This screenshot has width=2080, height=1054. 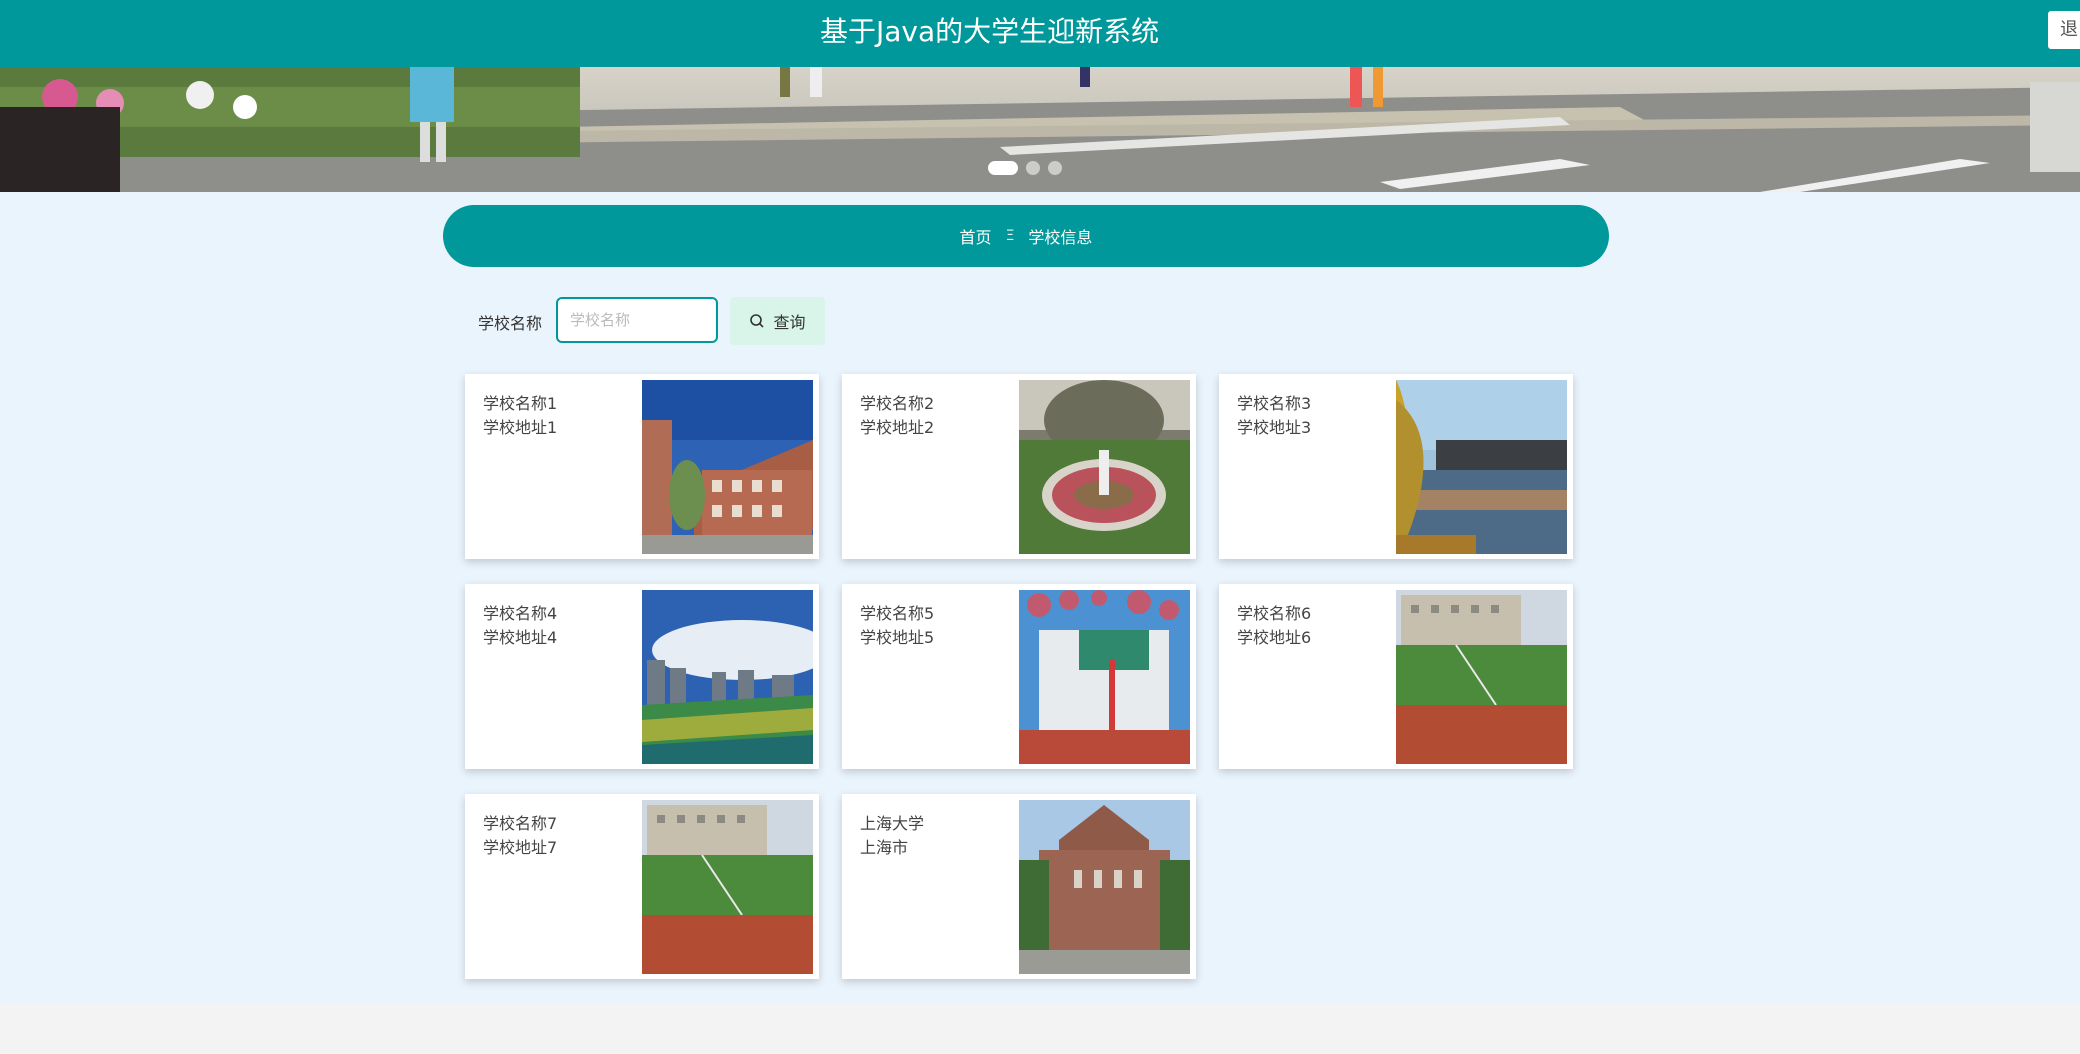 I want to click on school-name: 学校名称2, so click(x=897, y=403).